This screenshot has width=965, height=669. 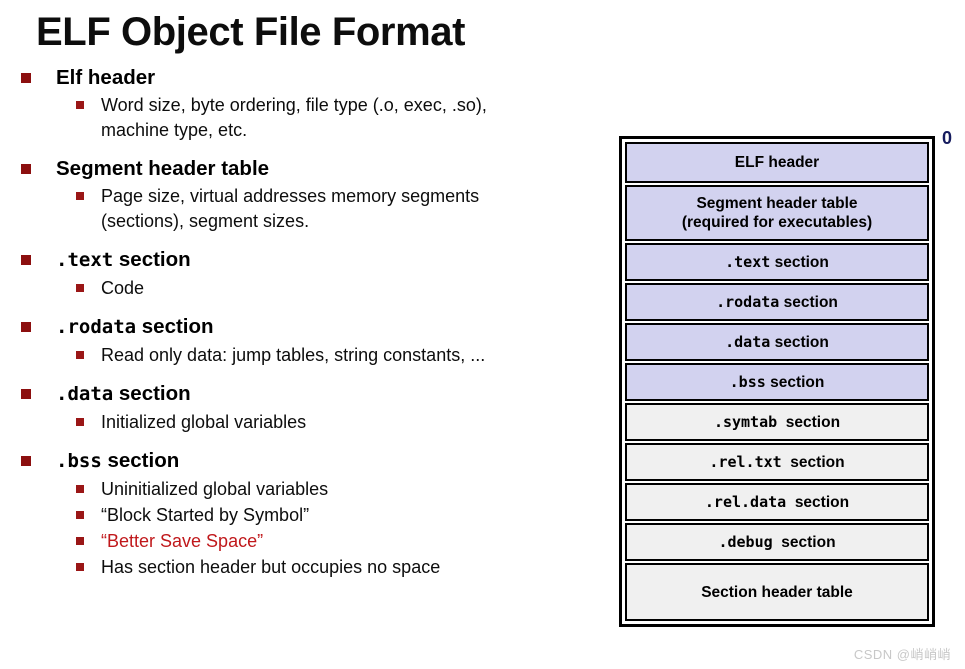 What do you see at coordinates (174, 130) in the screenshot?
I see `sub-bullet-label-line2: machine type, etc.` at bounding box center [174, 130].